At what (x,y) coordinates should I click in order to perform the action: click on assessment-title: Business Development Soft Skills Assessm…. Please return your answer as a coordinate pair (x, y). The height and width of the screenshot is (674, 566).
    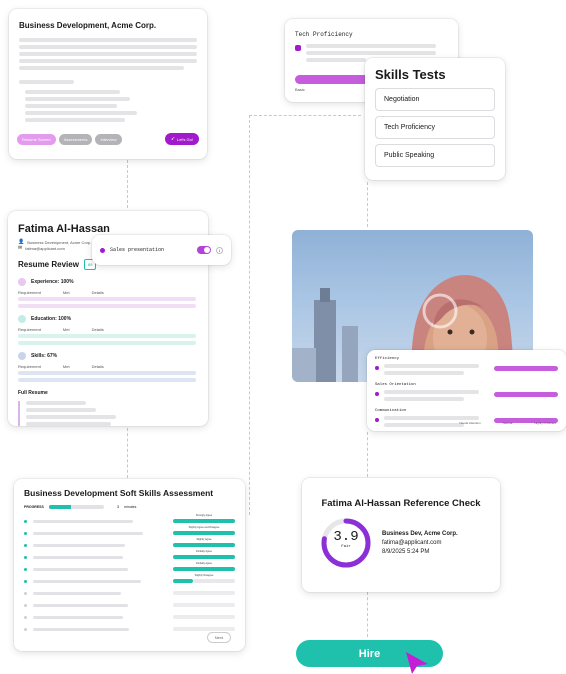
    Looking at the image, I should click on (119, 493).